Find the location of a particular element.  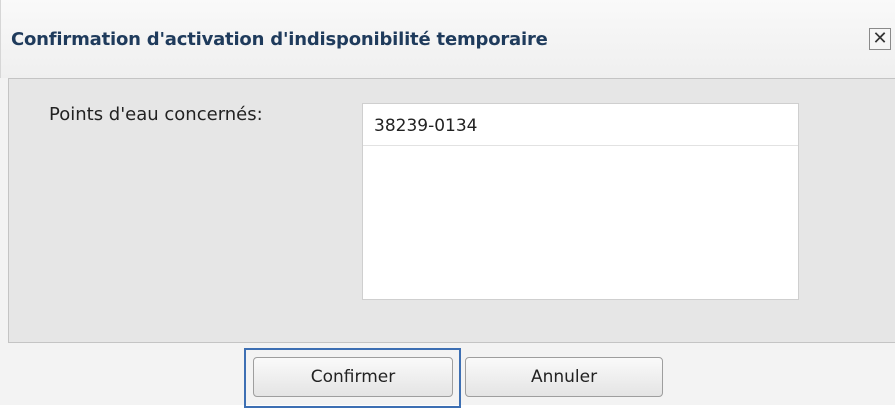

cancel-button: Annuler is located at coordinates (564, 377).